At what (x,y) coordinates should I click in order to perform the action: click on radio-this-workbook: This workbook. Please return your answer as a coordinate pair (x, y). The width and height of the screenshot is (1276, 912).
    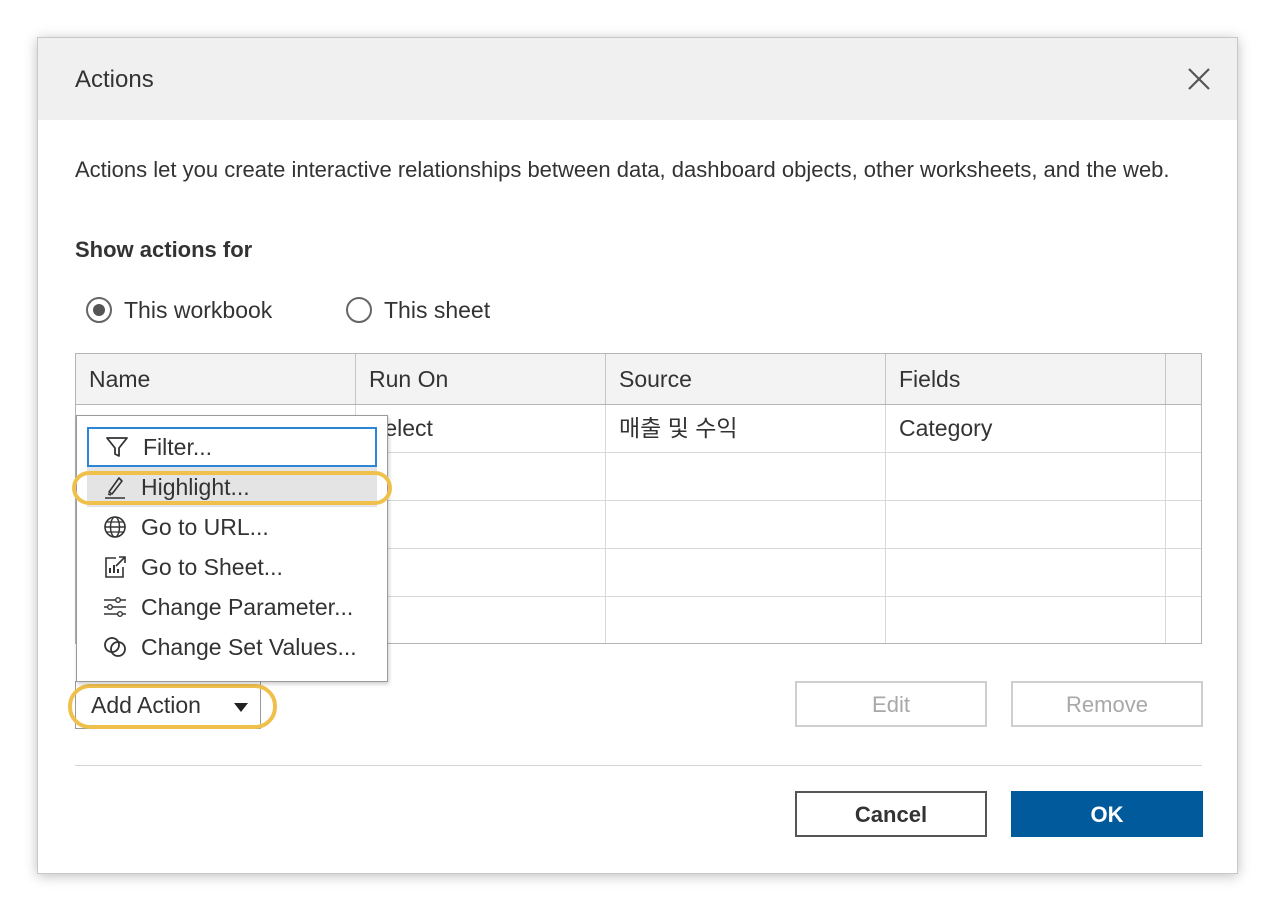
    Looking at the image, I should click on (179, 310).